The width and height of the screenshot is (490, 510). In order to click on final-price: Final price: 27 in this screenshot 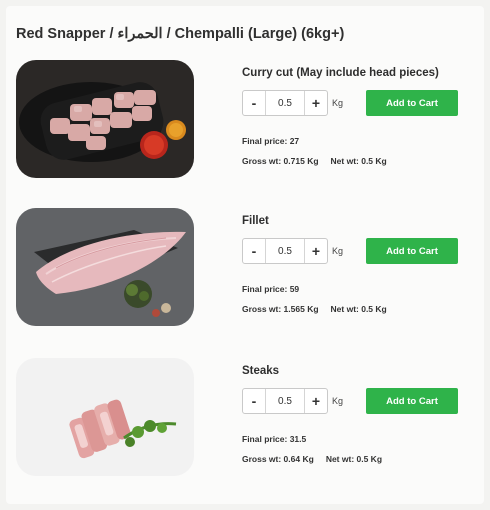, I will do `click(271, 141)`.